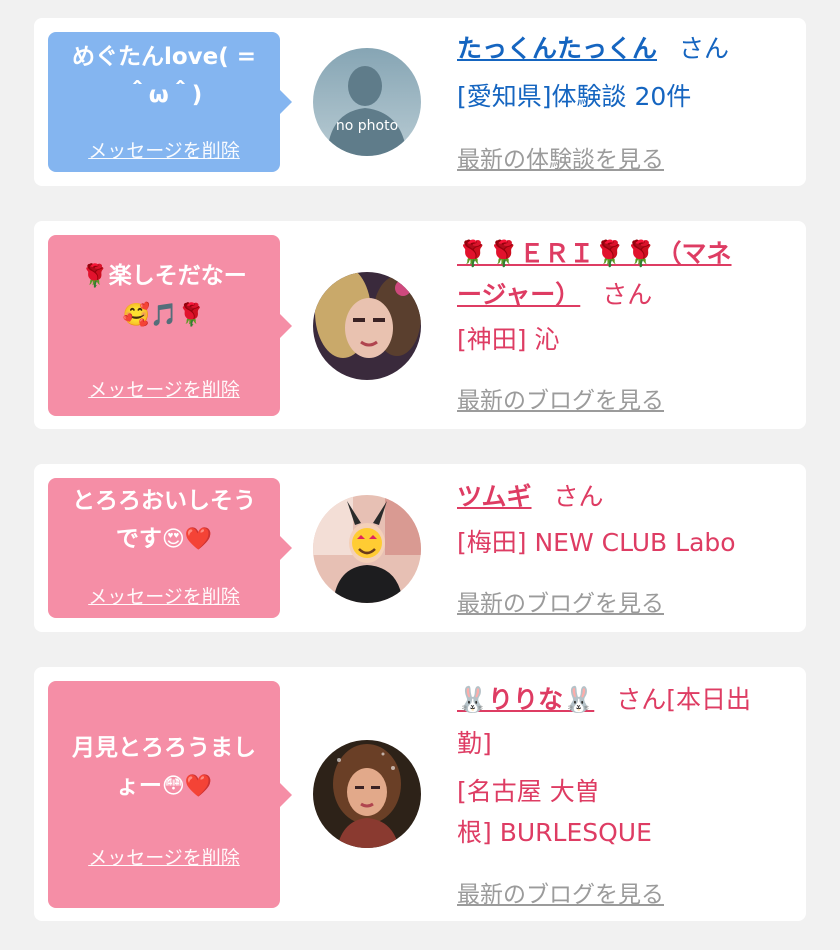  What do you see at coordinates (187, 786) in the screenshot?
I see `message-emoji: 😳❤️` at bounding box center [187, 786].